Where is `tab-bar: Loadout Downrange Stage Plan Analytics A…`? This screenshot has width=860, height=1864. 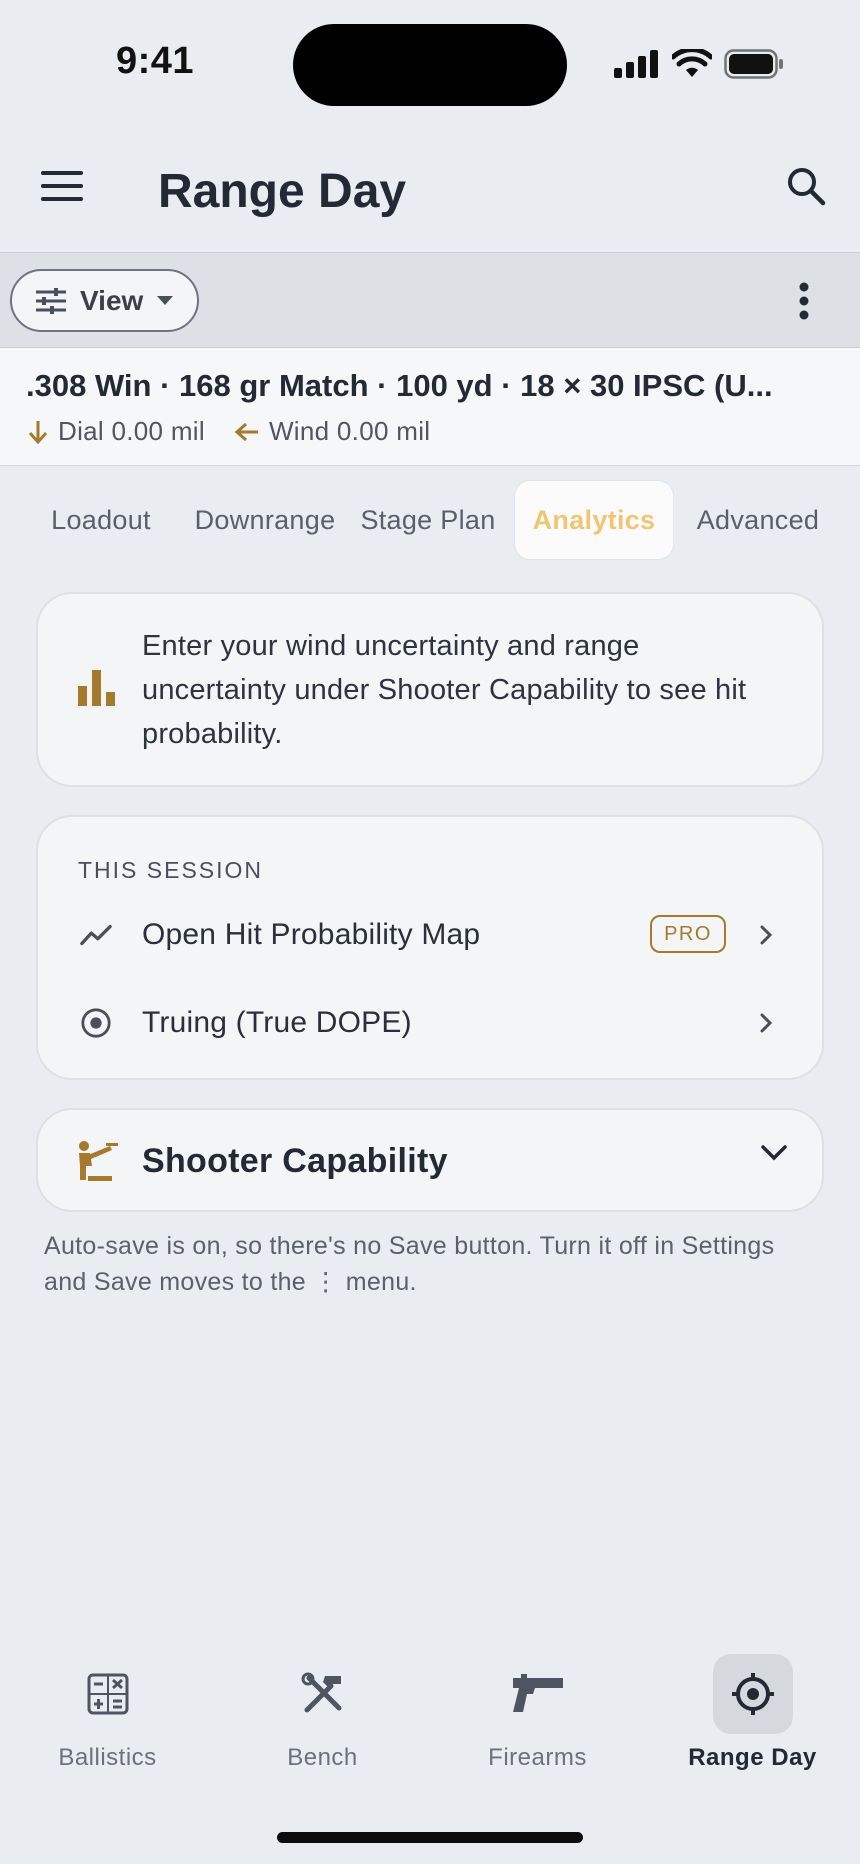
tab-bar: Loadout Downrange Stage Plan Analytics A… is located at coordinates (430, 520).